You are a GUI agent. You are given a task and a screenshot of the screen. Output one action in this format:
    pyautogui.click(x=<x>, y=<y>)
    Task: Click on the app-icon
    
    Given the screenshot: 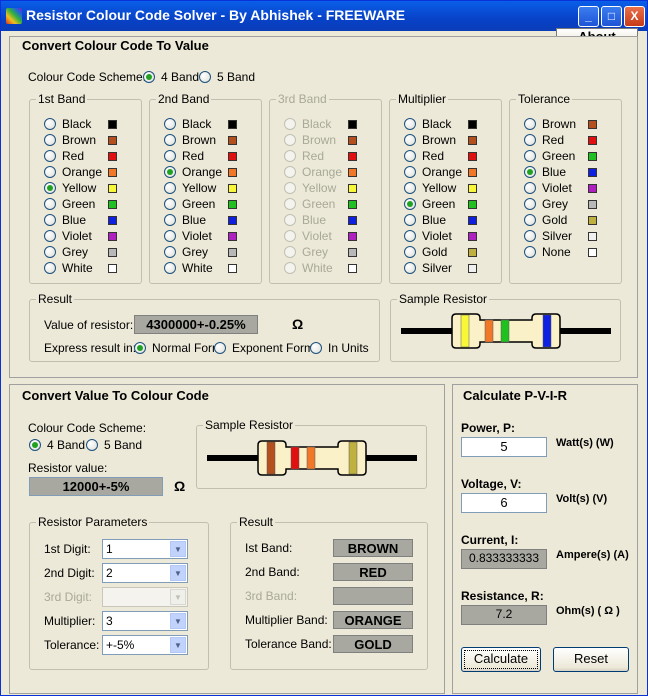 What is the action you would take?
    pyautogui.click(x=14, y=16)
    